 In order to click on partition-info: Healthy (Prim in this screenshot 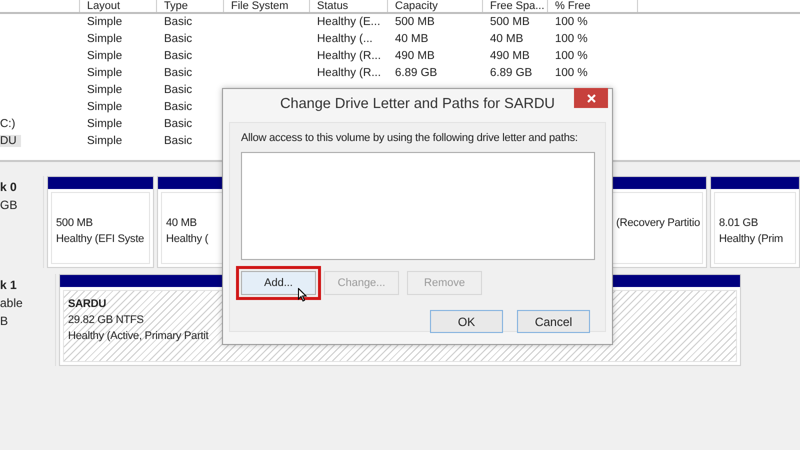, I will do `click(751, 239)`.